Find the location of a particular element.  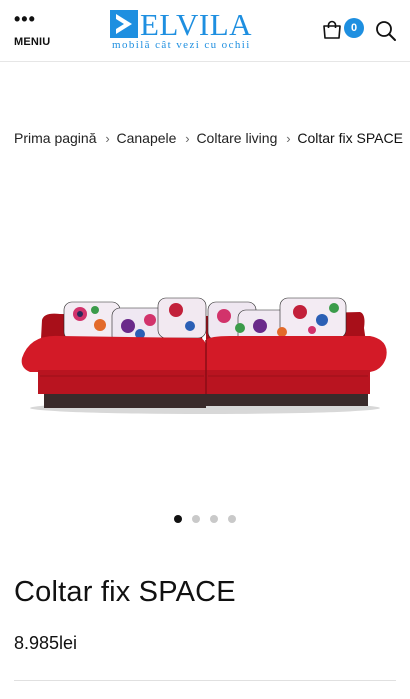

menu-label: MENIU is located at coordinates (32, 42).